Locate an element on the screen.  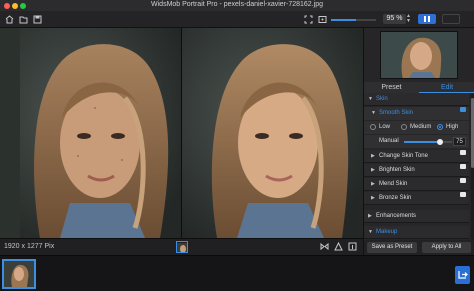
status-bar: 1920 x 1277 Pix is located at coordinates (181, 246).